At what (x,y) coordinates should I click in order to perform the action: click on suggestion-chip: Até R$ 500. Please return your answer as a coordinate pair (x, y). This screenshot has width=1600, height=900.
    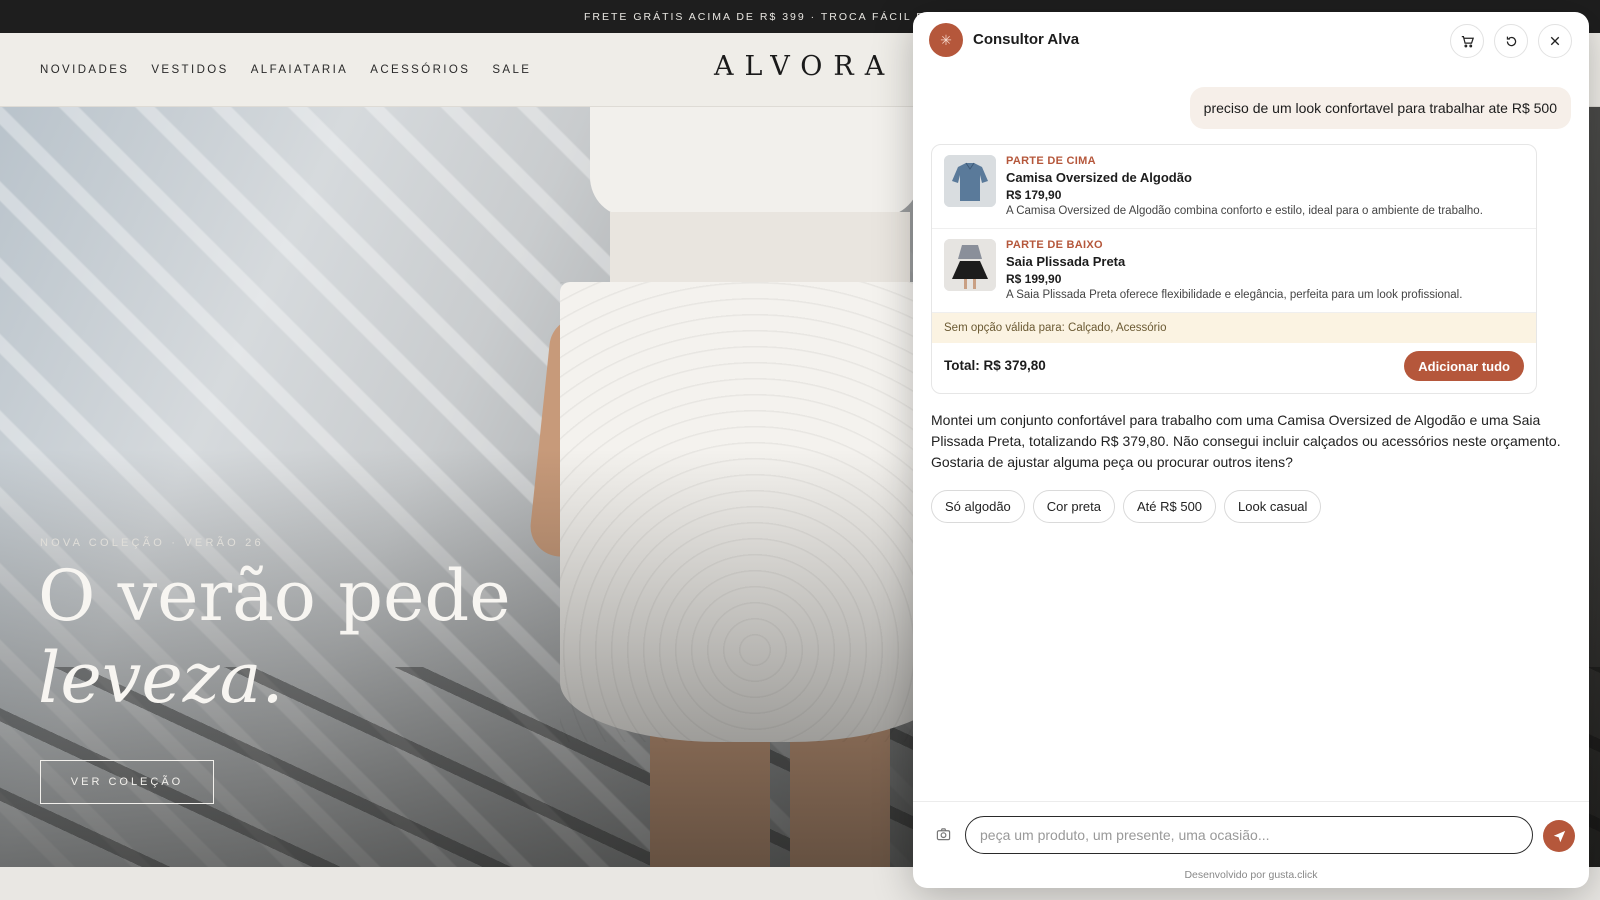
    Looking at the image, I should click on (1169, 506).